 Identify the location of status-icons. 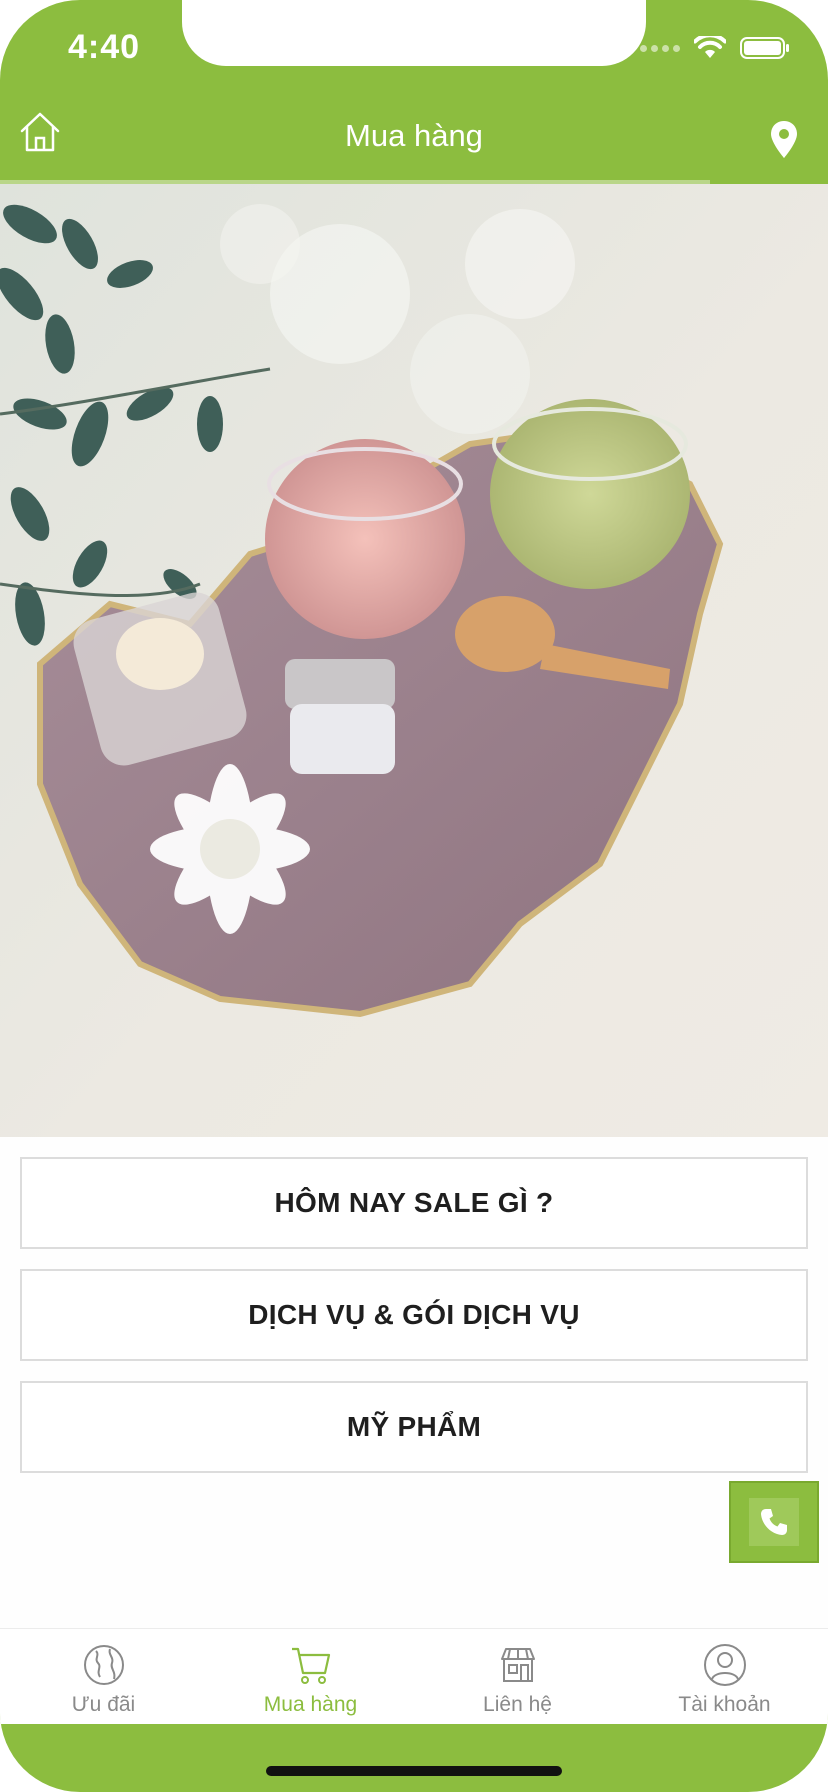
(715, 48).